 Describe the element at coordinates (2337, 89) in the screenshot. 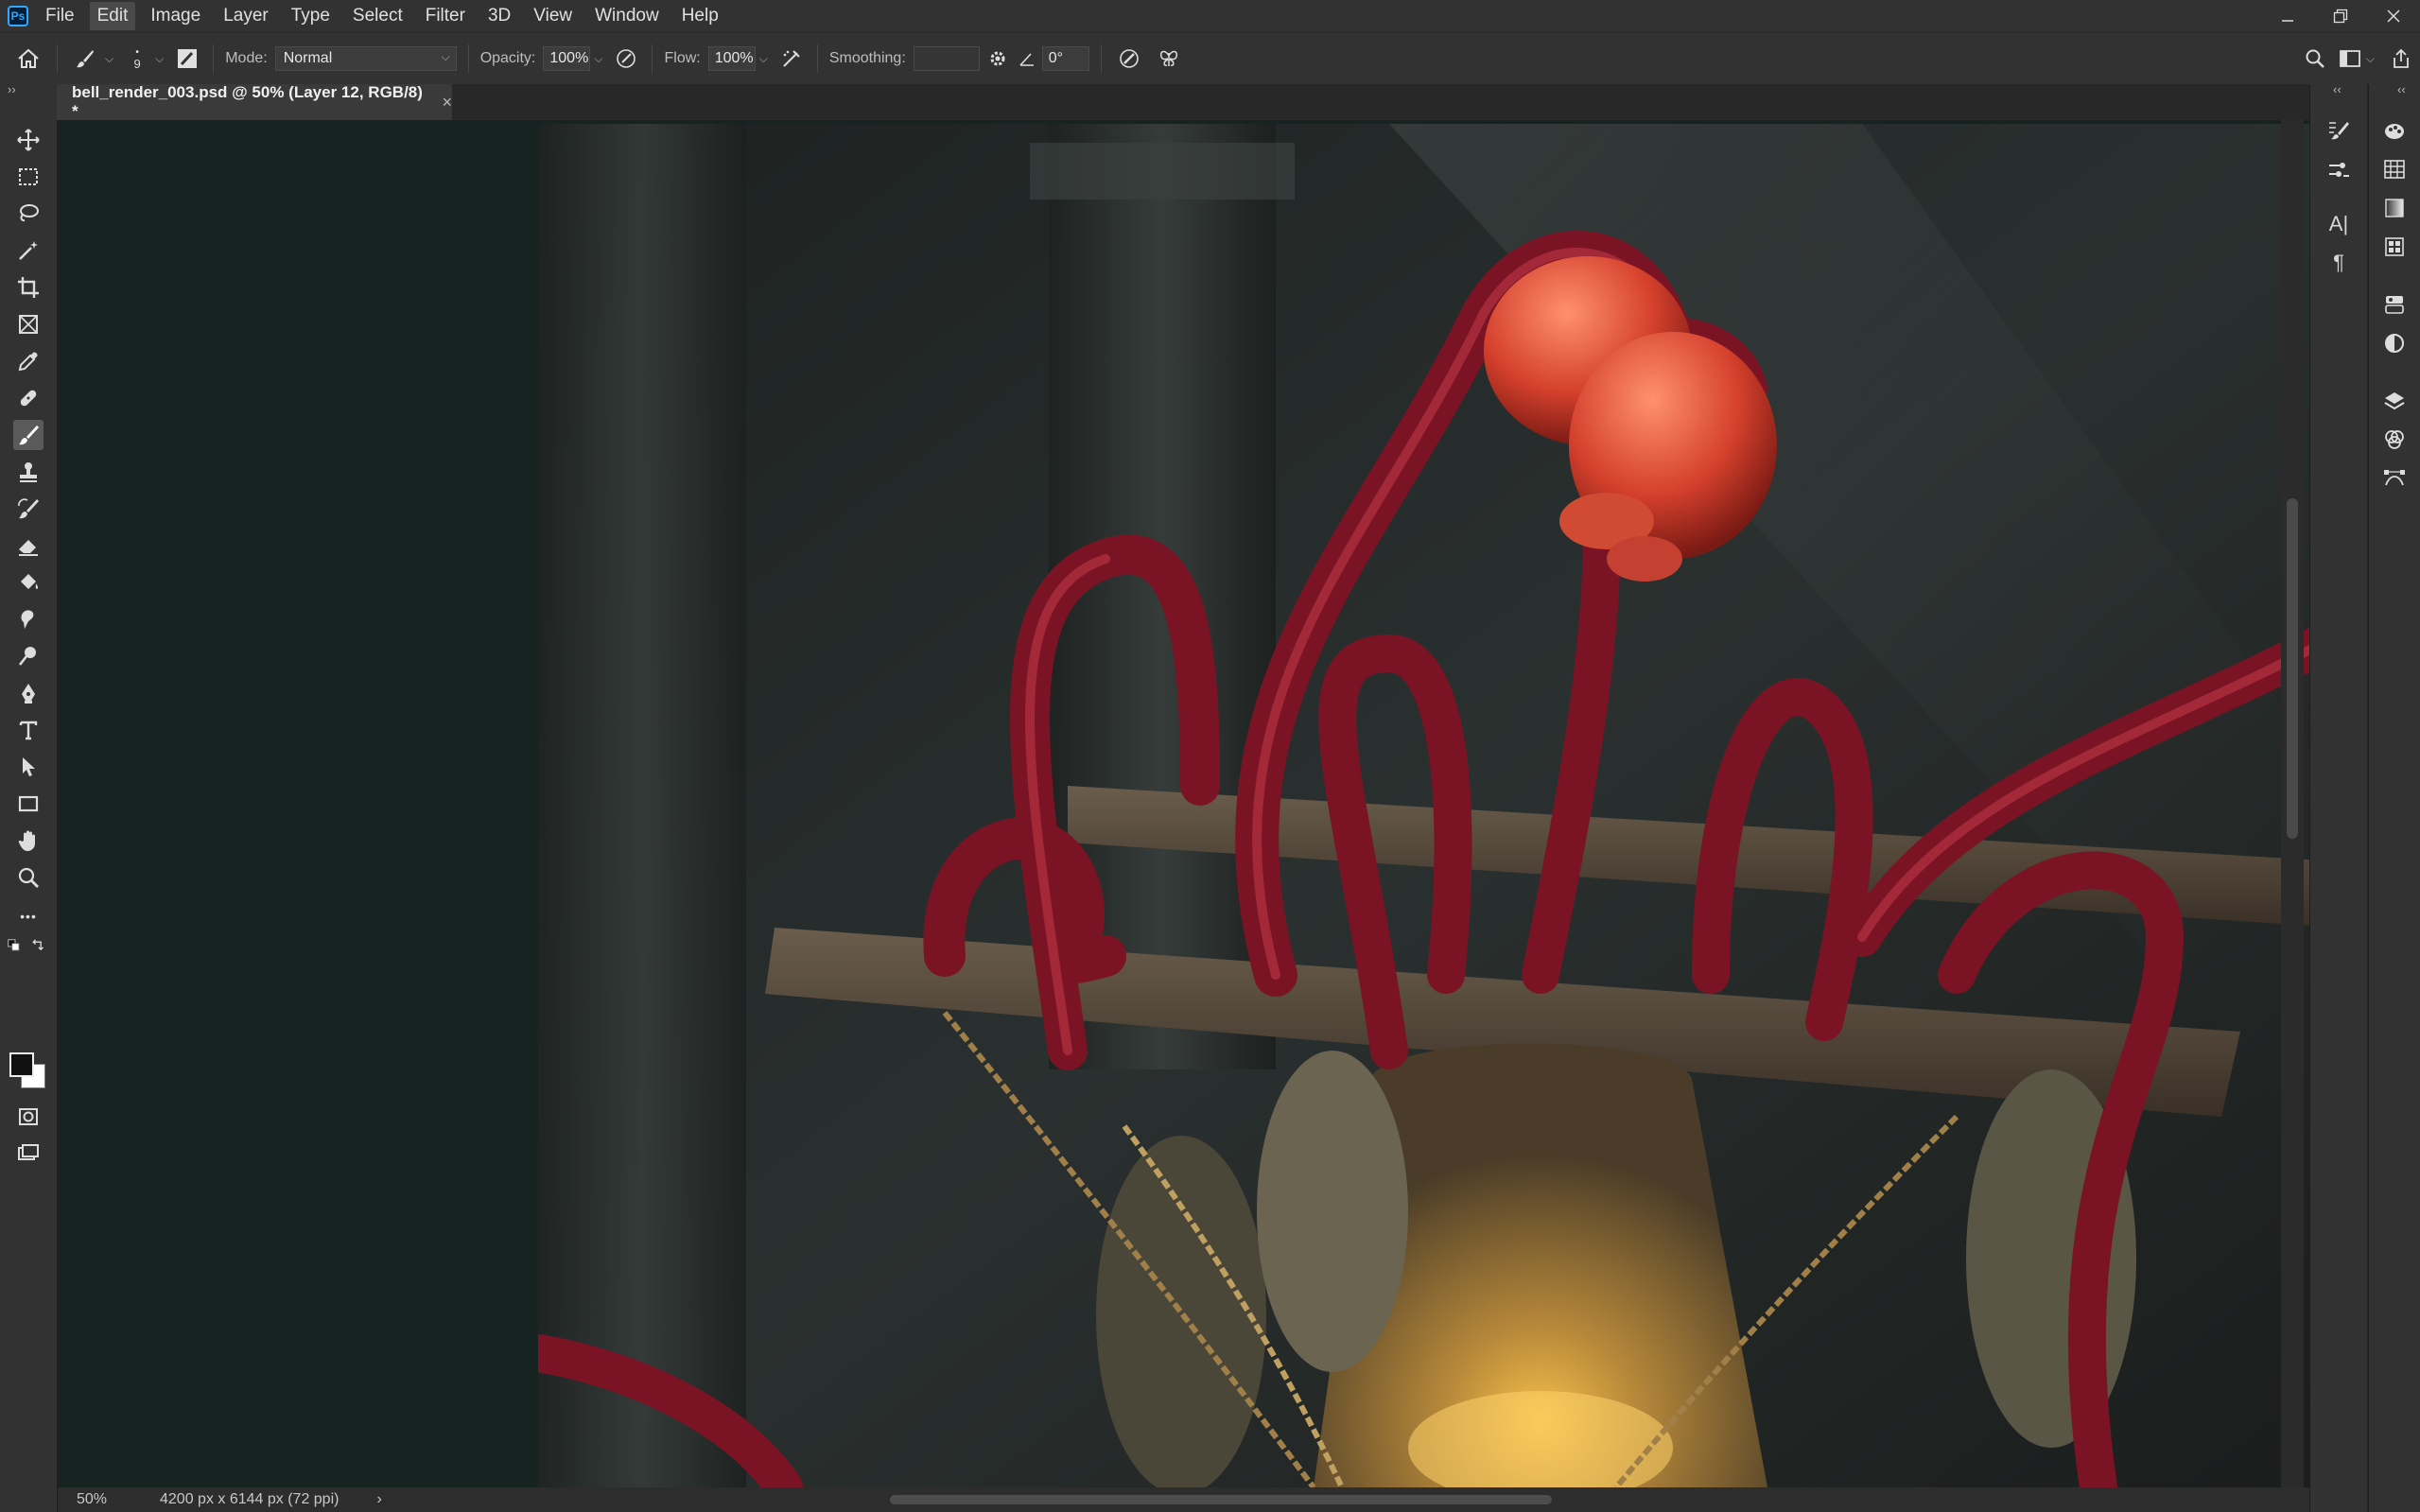

I see `panel-dock-collapse-icon: ‹‹` at that location.